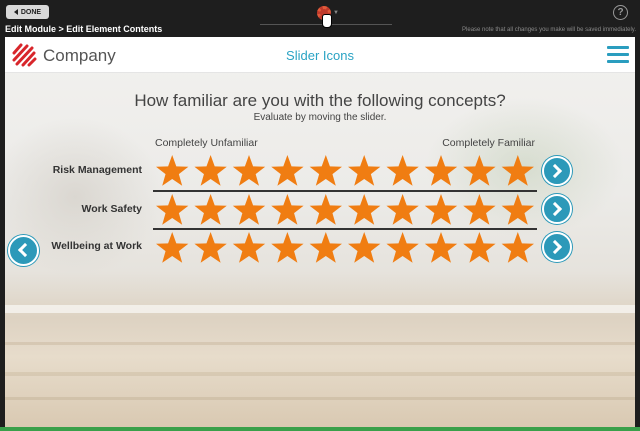  Describe the element at coordinates (327, 21) in the screenshot. I see `hand-cursor-icon` at that location.